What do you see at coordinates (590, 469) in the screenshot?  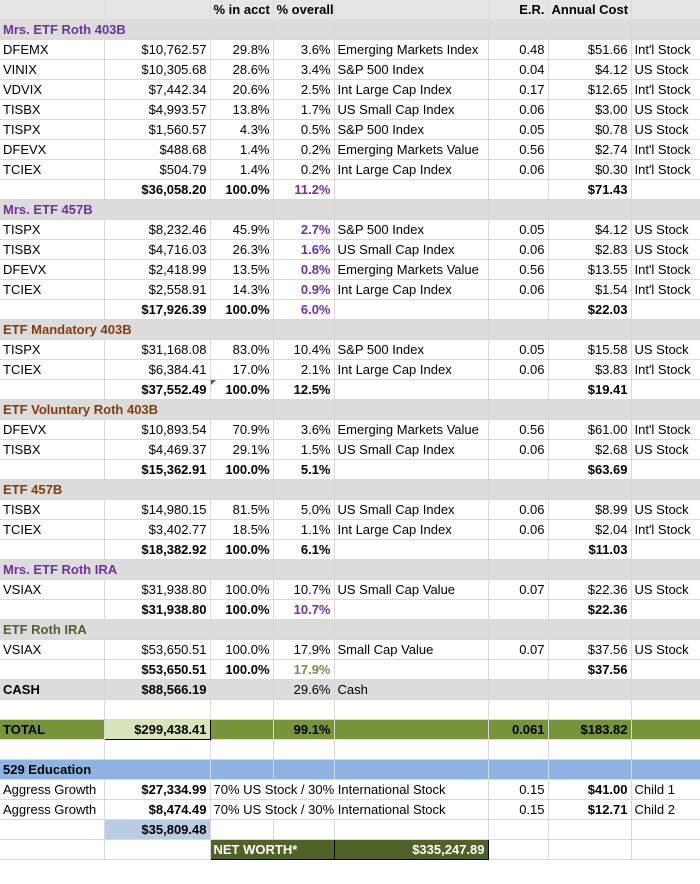 I see `subtotal-cost: $63.69` at bounding box center [590, 469].